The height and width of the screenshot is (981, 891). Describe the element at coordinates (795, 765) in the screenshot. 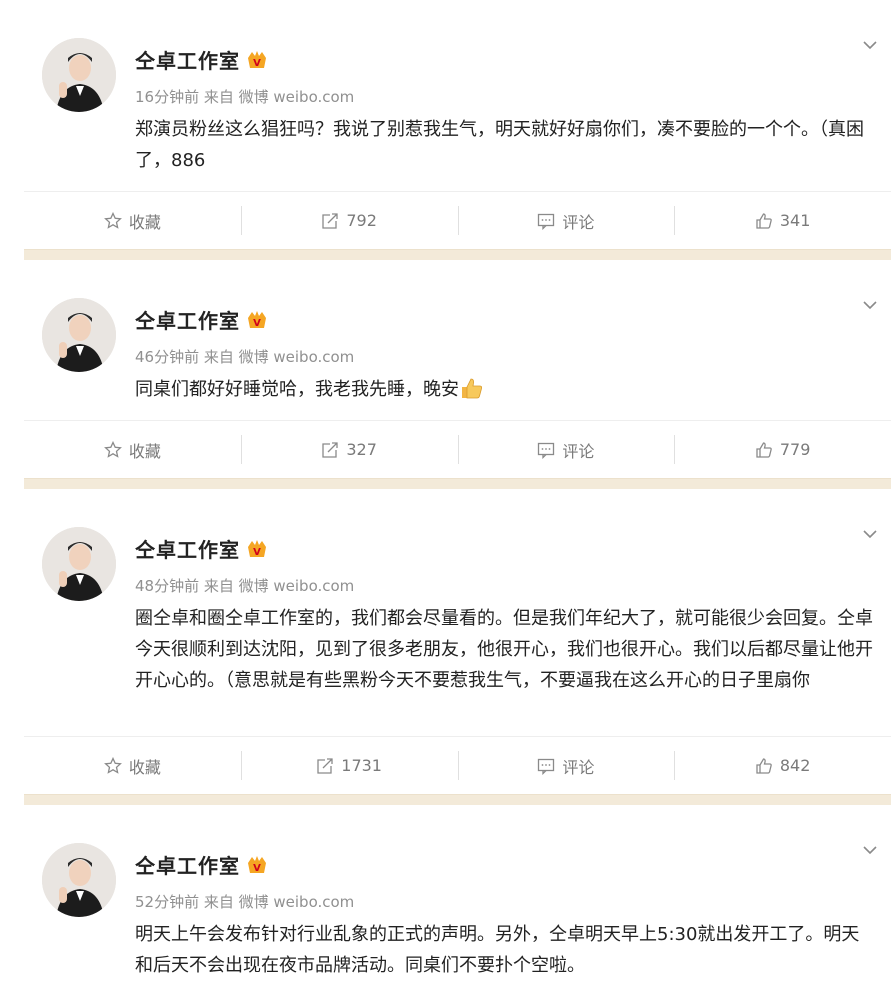

I see `like-count: 842` at that location.